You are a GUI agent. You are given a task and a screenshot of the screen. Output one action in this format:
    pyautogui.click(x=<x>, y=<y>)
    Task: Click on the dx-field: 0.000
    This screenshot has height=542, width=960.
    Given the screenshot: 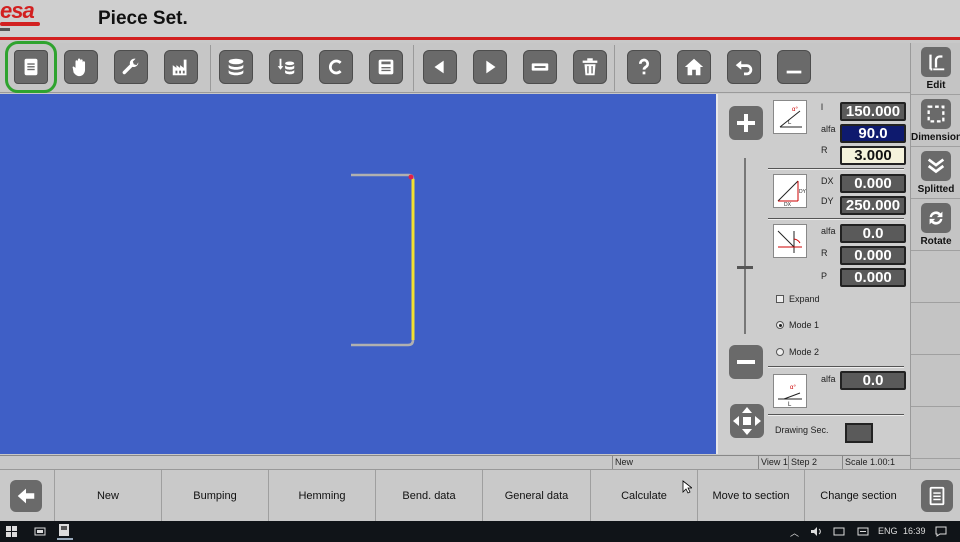 What is the action you would take?
    pyautogui.click(x=873, y=183)
    